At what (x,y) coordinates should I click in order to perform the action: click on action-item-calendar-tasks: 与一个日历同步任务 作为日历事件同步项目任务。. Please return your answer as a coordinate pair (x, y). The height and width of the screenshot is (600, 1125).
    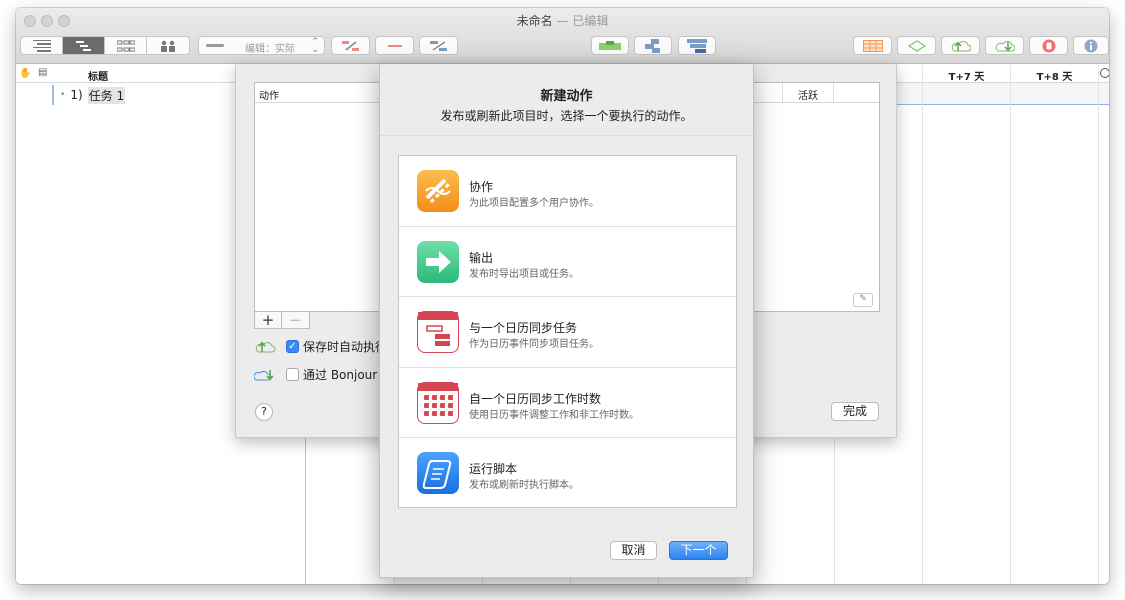
    Looking at the image, I should click on (567, 332).